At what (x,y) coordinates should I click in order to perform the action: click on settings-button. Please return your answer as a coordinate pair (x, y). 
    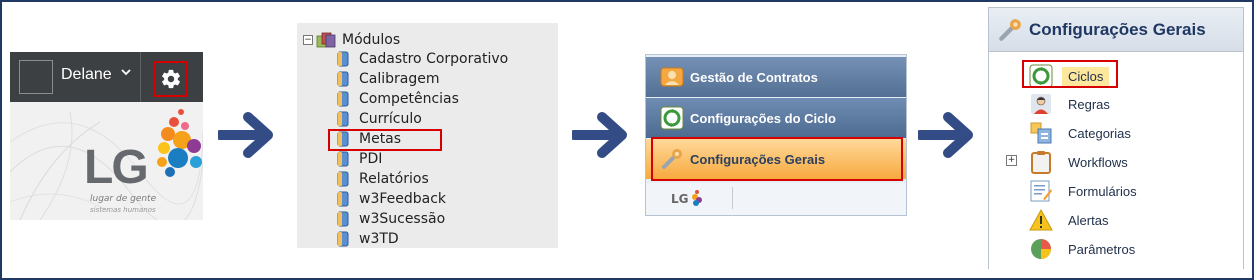
    Looking at the image, I should click on (170, 79).